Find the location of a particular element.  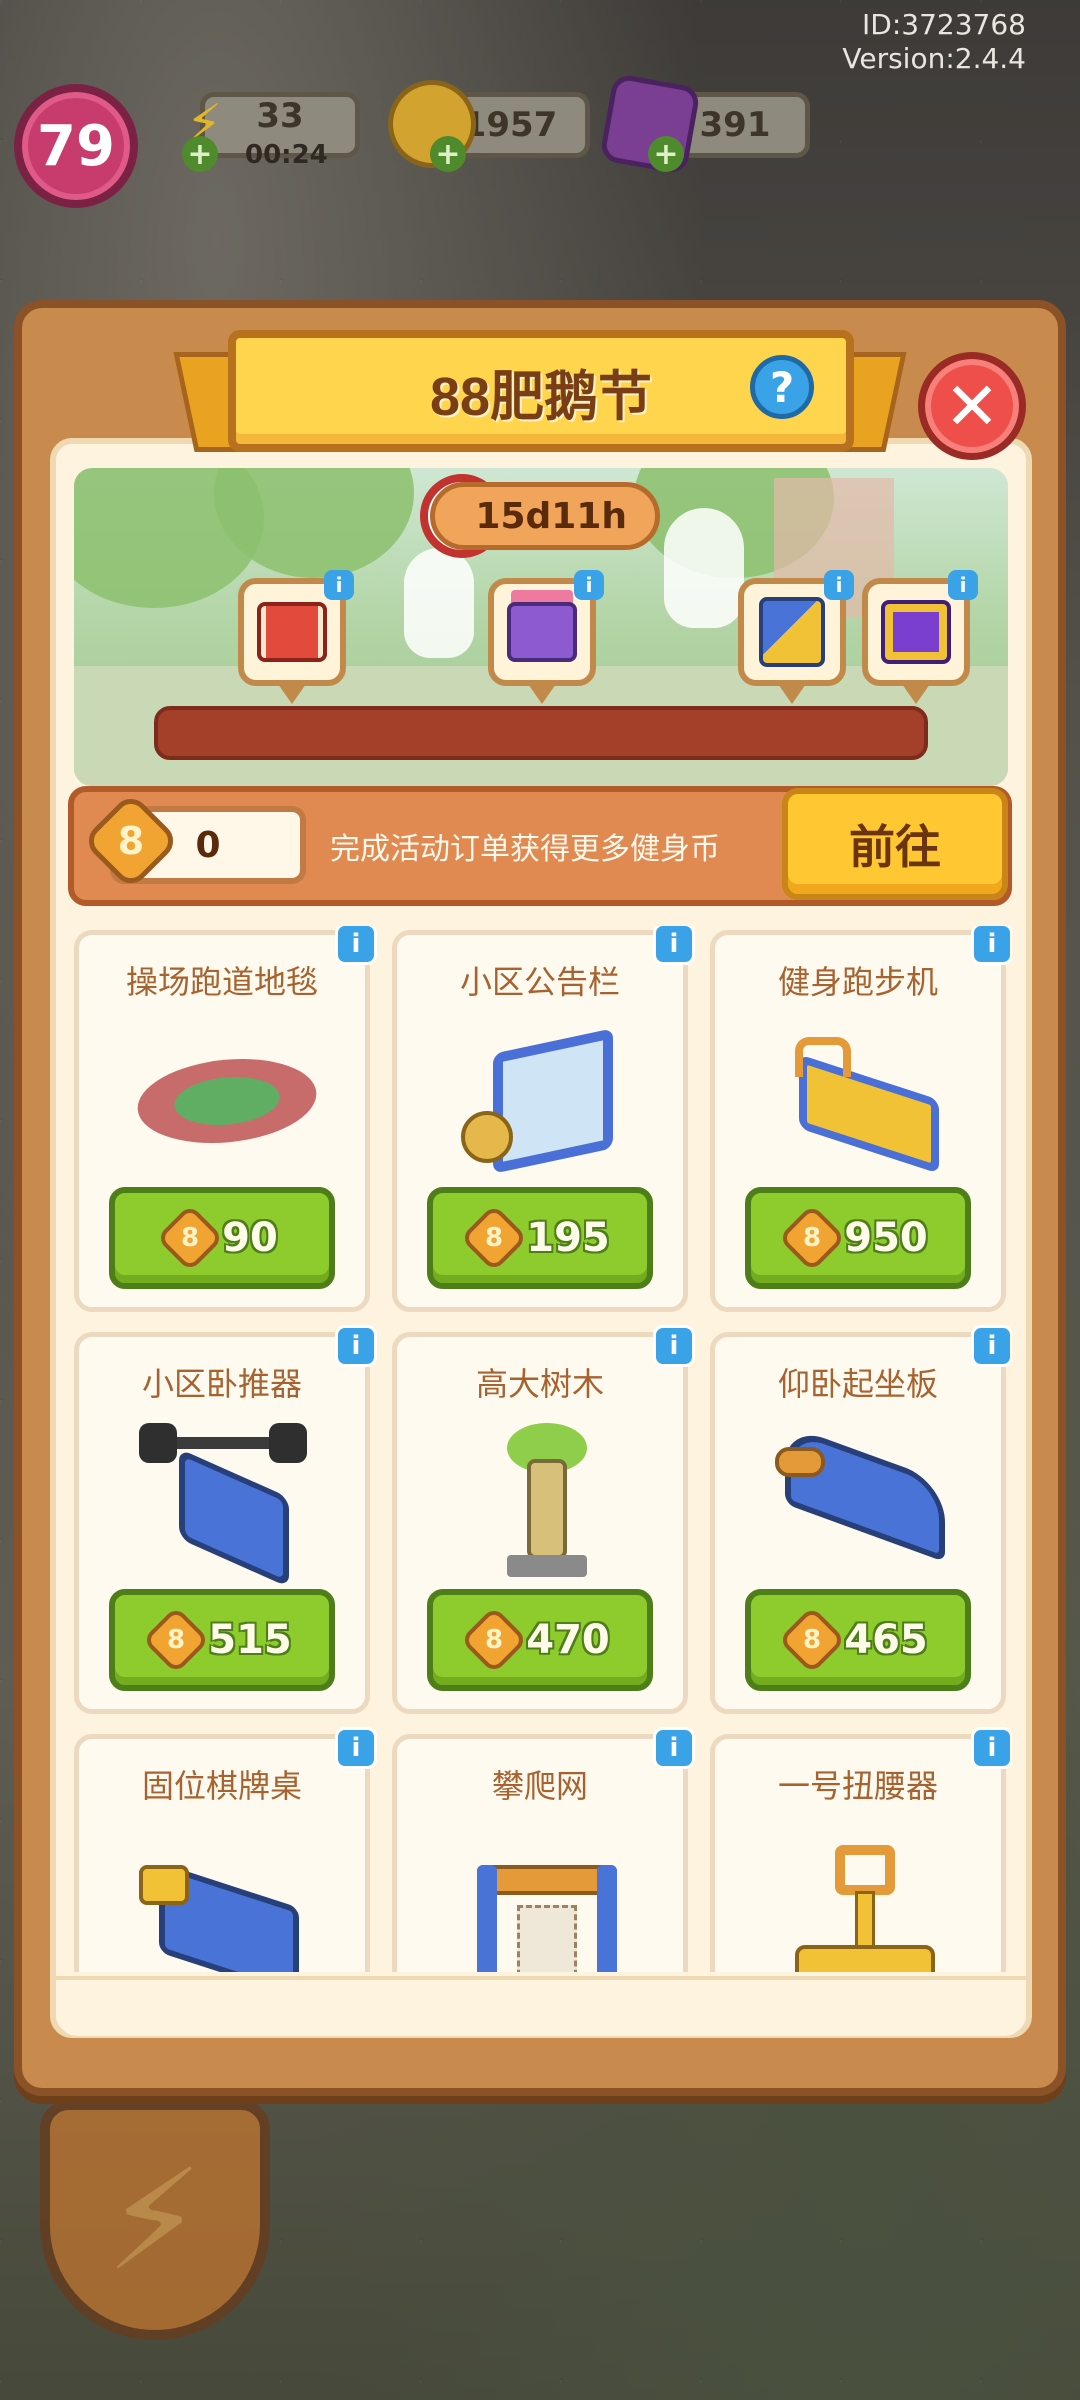

buy-button: 8 515 is located at coordinates (222, 1640).